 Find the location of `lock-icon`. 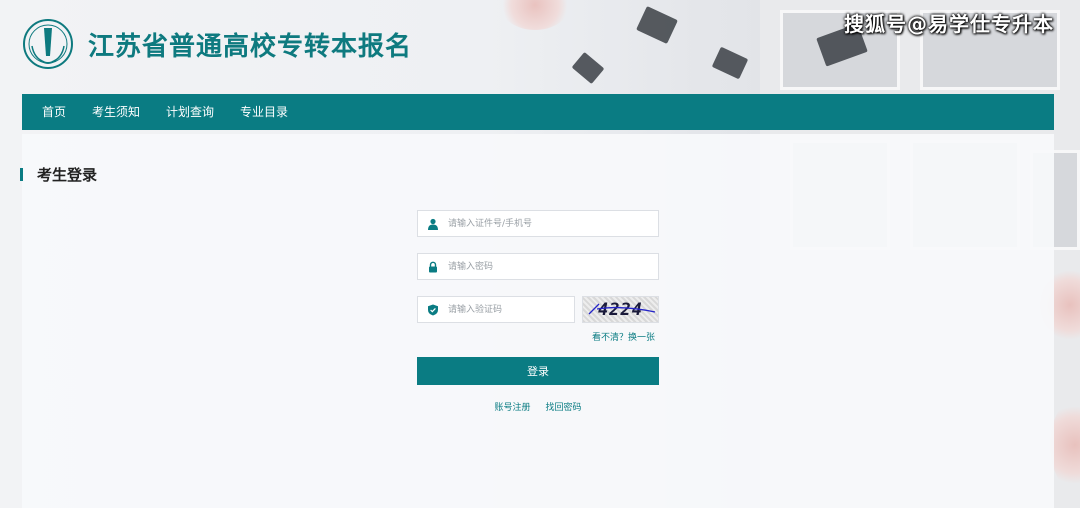

lock-icon is located at coordinates (433, 266).